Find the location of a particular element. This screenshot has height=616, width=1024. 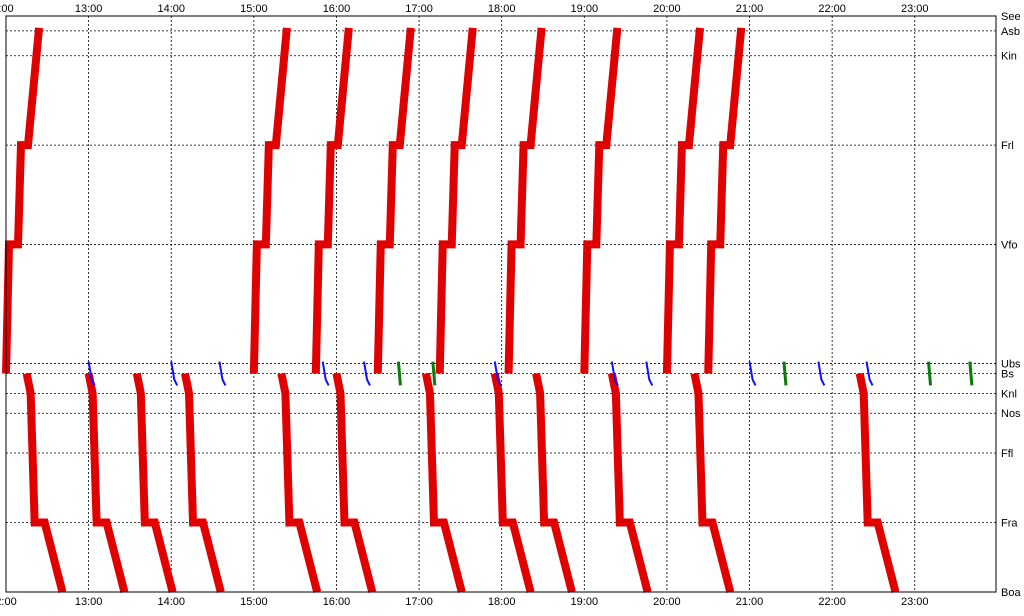

station-label-vfo: Vfo is located at coordinates (1009, 245).